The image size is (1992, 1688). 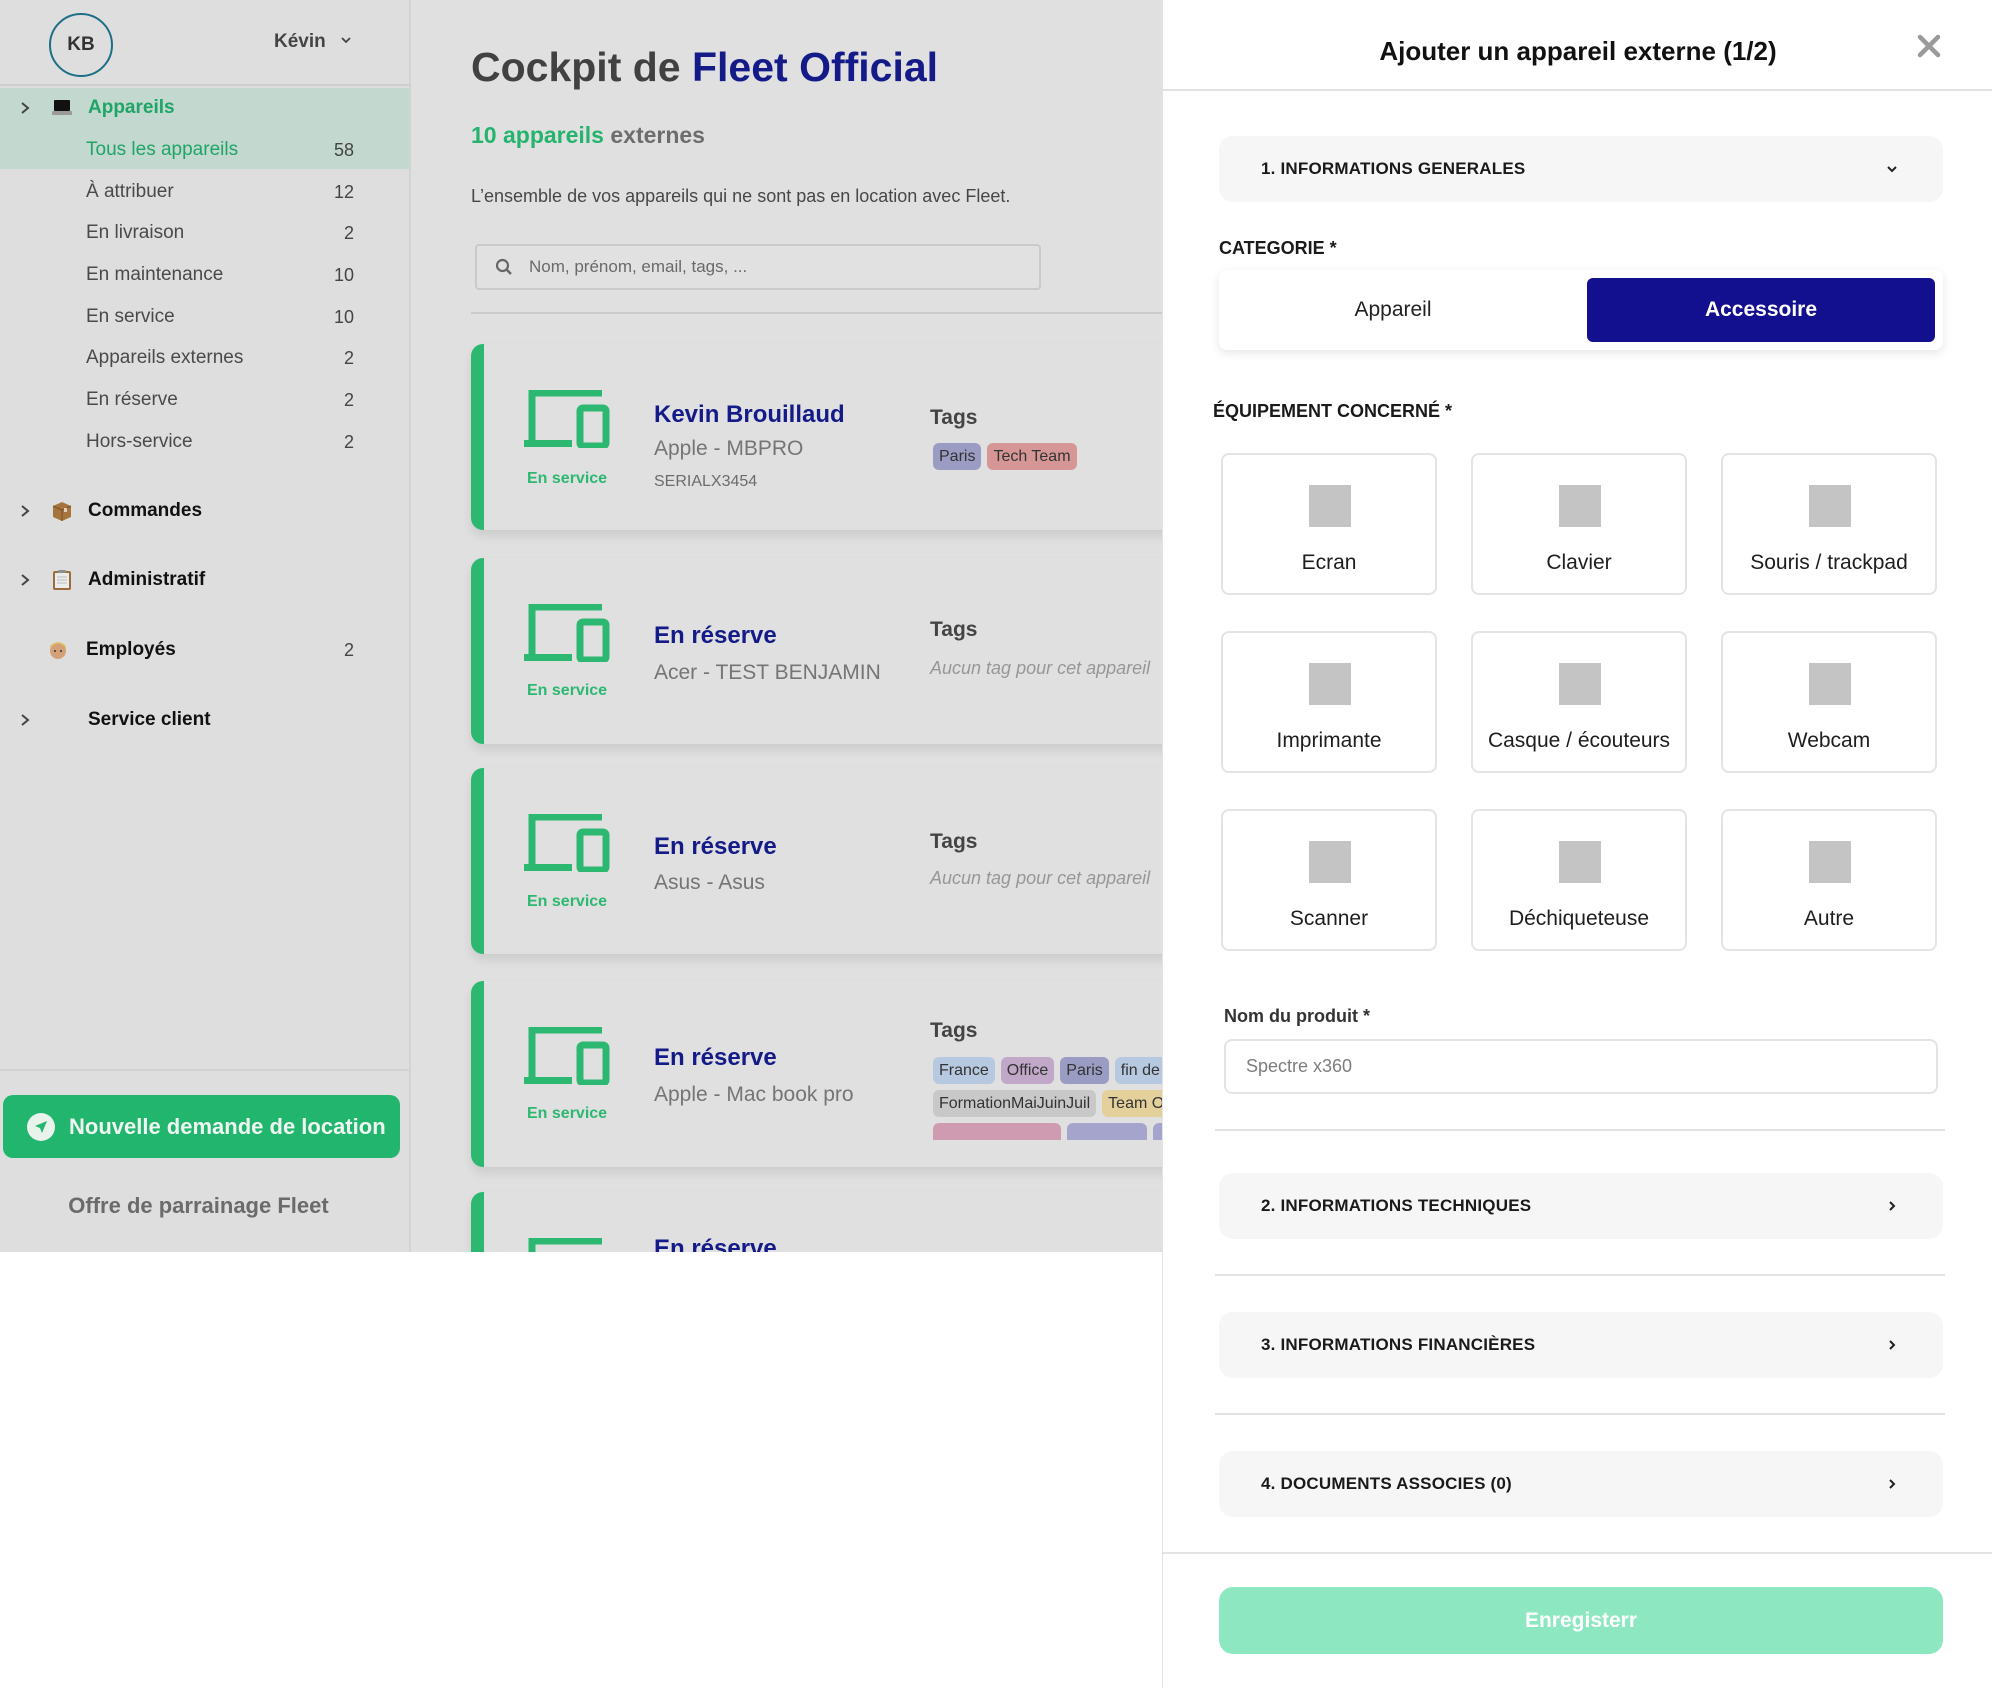 What do you see at coordinates (1027, 1070) in the screenshot?
I see `tag: Office` at bounding box center [1027, 1070].